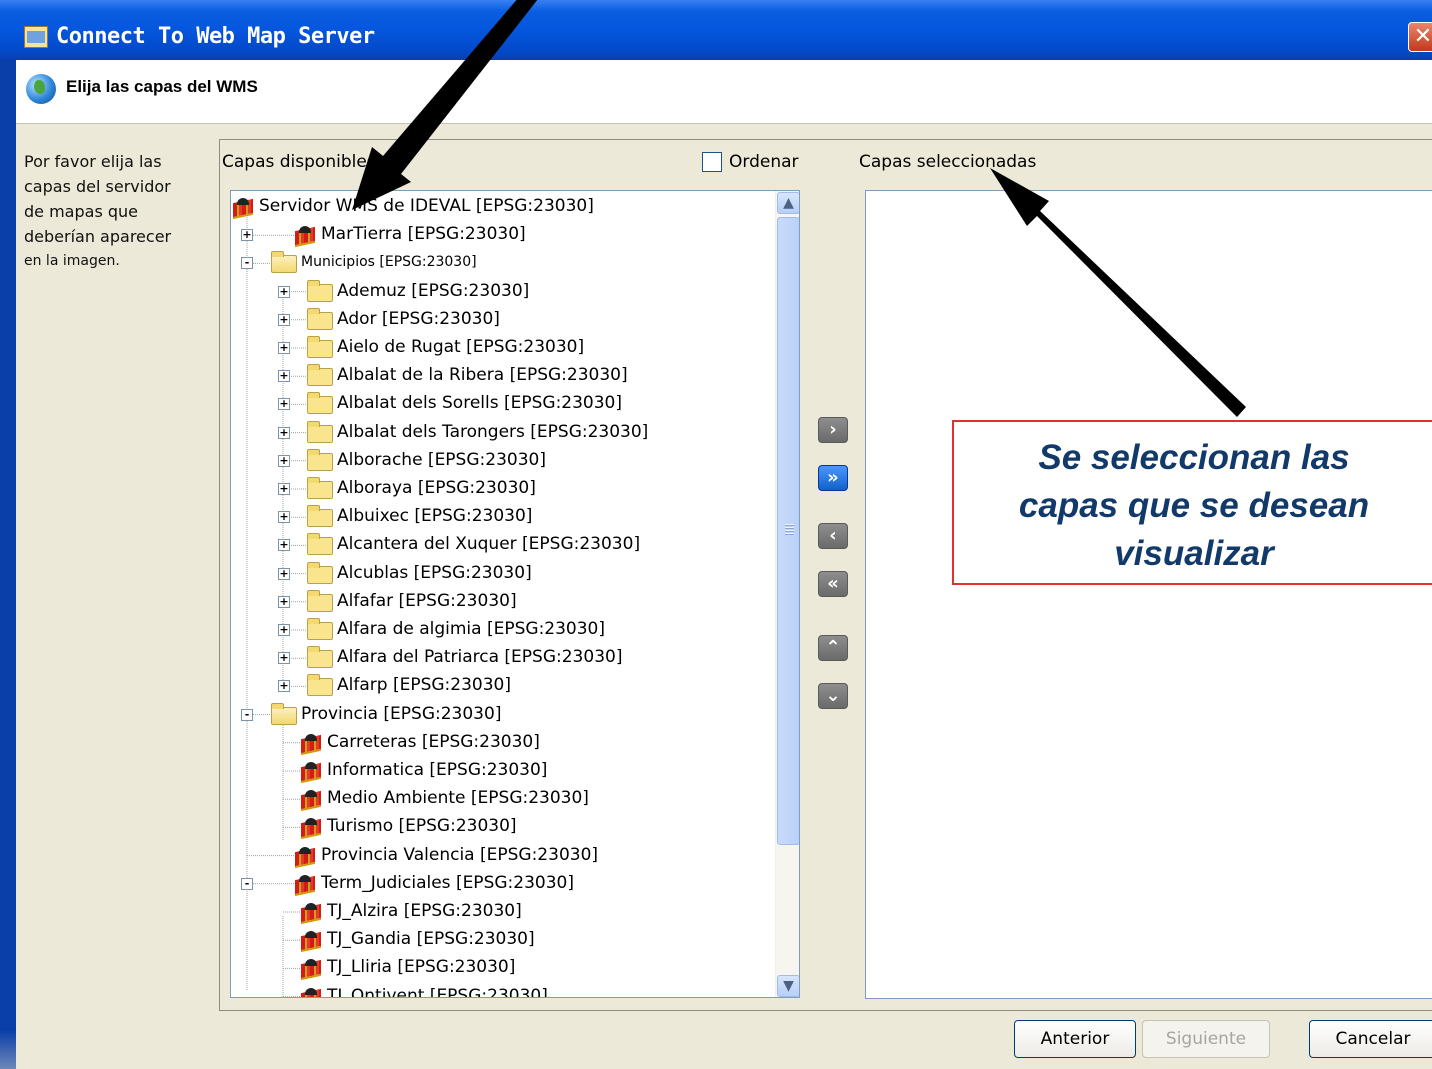 The image size is (1432, 1069). I want to click on order-checkbox, so click(712, 162).